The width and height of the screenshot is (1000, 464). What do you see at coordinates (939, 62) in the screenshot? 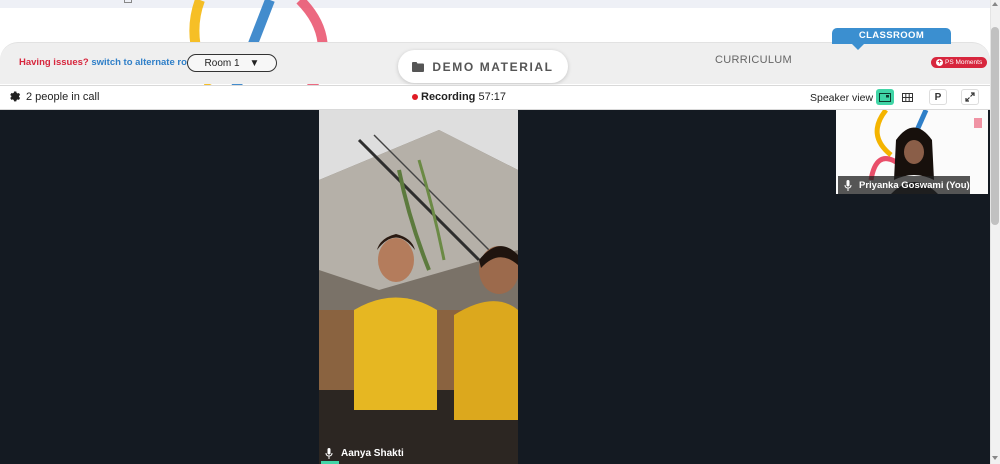
I see `plus-icon: +` at bounding box center [939, 62].